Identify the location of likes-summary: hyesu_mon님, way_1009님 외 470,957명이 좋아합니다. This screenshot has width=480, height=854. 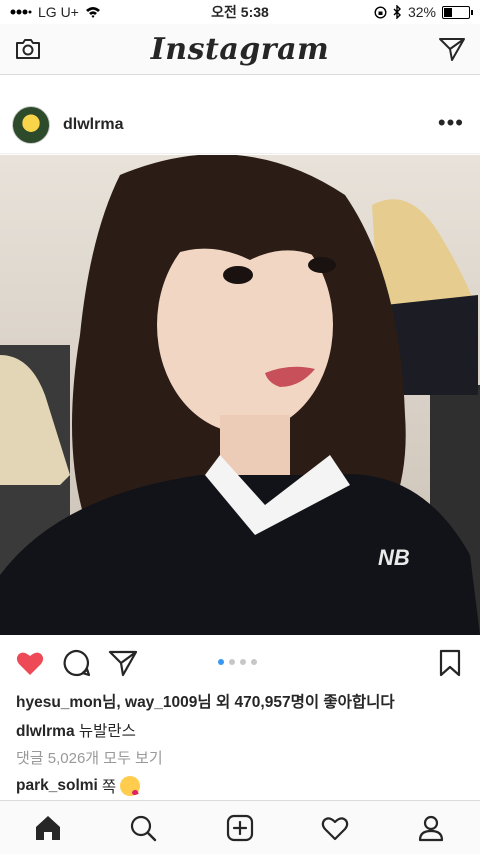
(205, 701).